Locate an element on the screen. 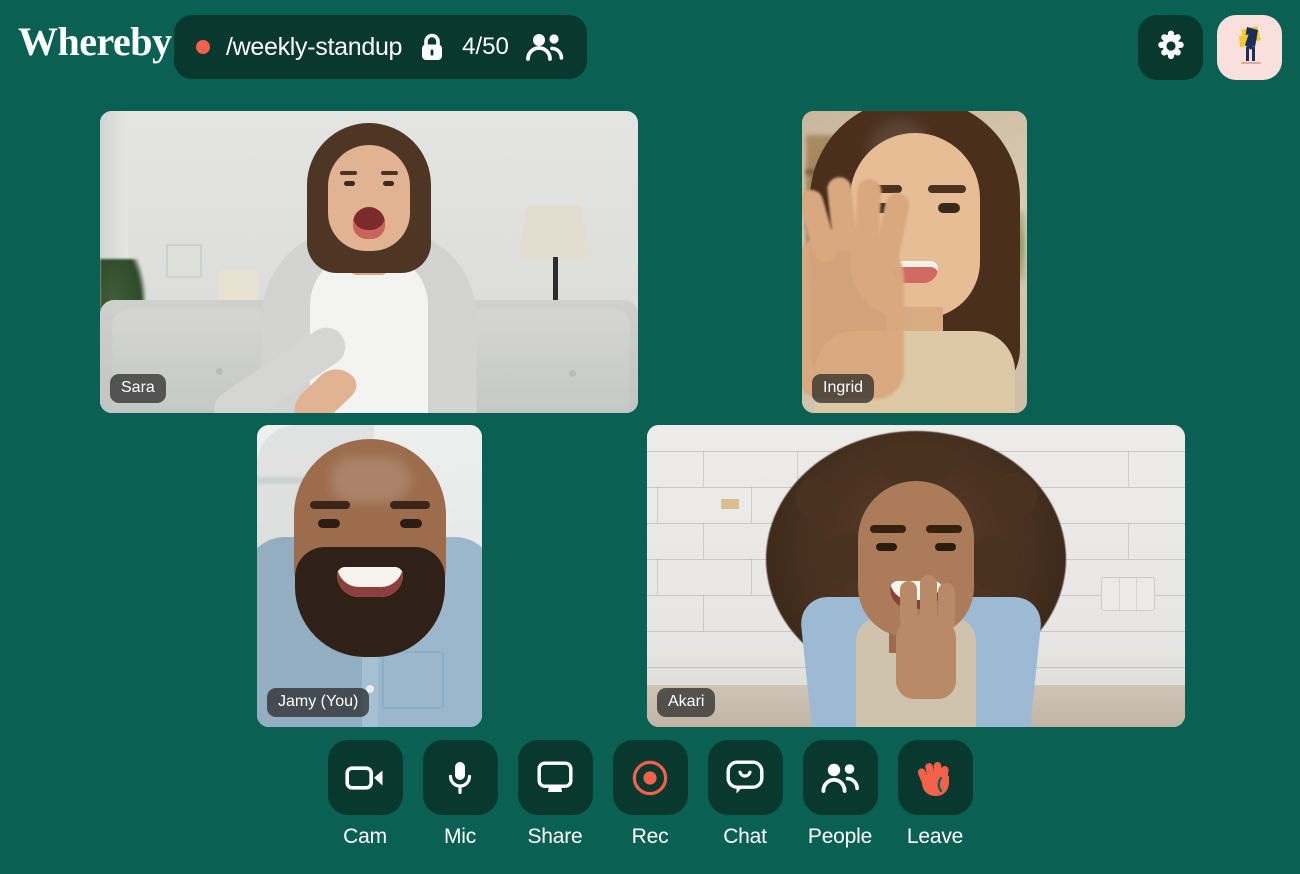  people-label: People is located at coordinates (840, 836).